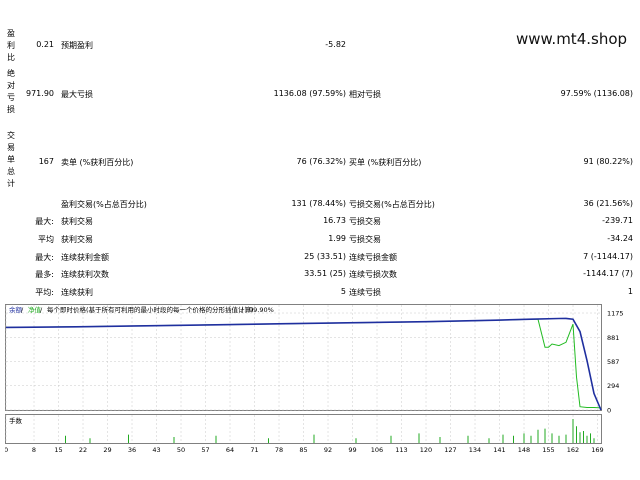 The width and height of the screenshot is (640, 480). I want to click on short-positions-label: 卖单 (%获利百分比), so click(97, 162).